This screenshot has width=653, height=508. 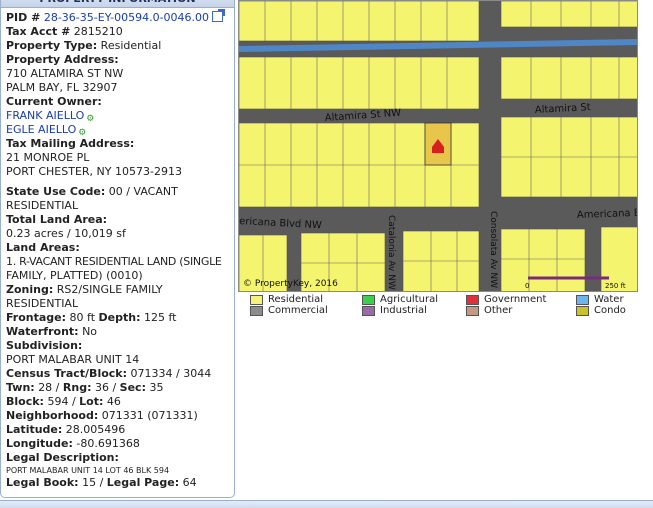 What do you see at coordinates (77, 387) in the screenshot?
I see `rng-label: Rng:` at bounding box center [77, 387].